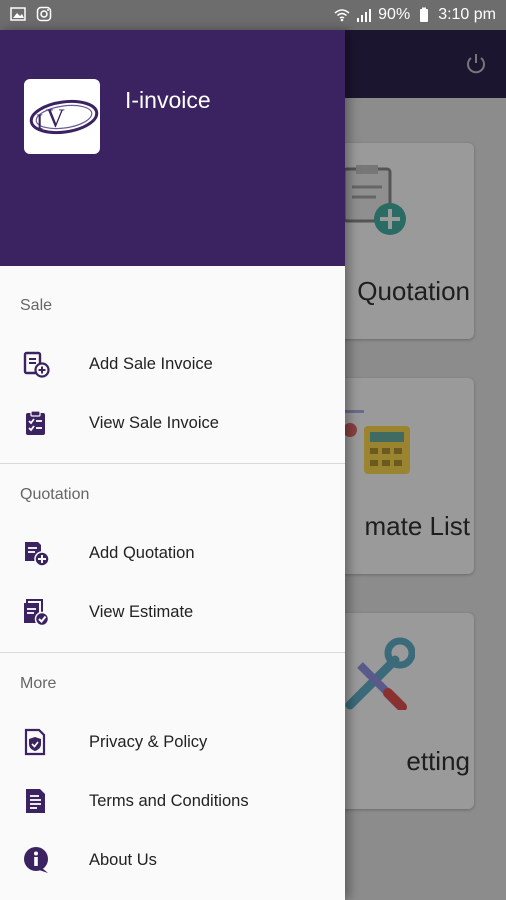 The height and width of the screenshot is (900, 506). I want to click on menu-item-view-estimate: View Estimate, so click(172, 612).